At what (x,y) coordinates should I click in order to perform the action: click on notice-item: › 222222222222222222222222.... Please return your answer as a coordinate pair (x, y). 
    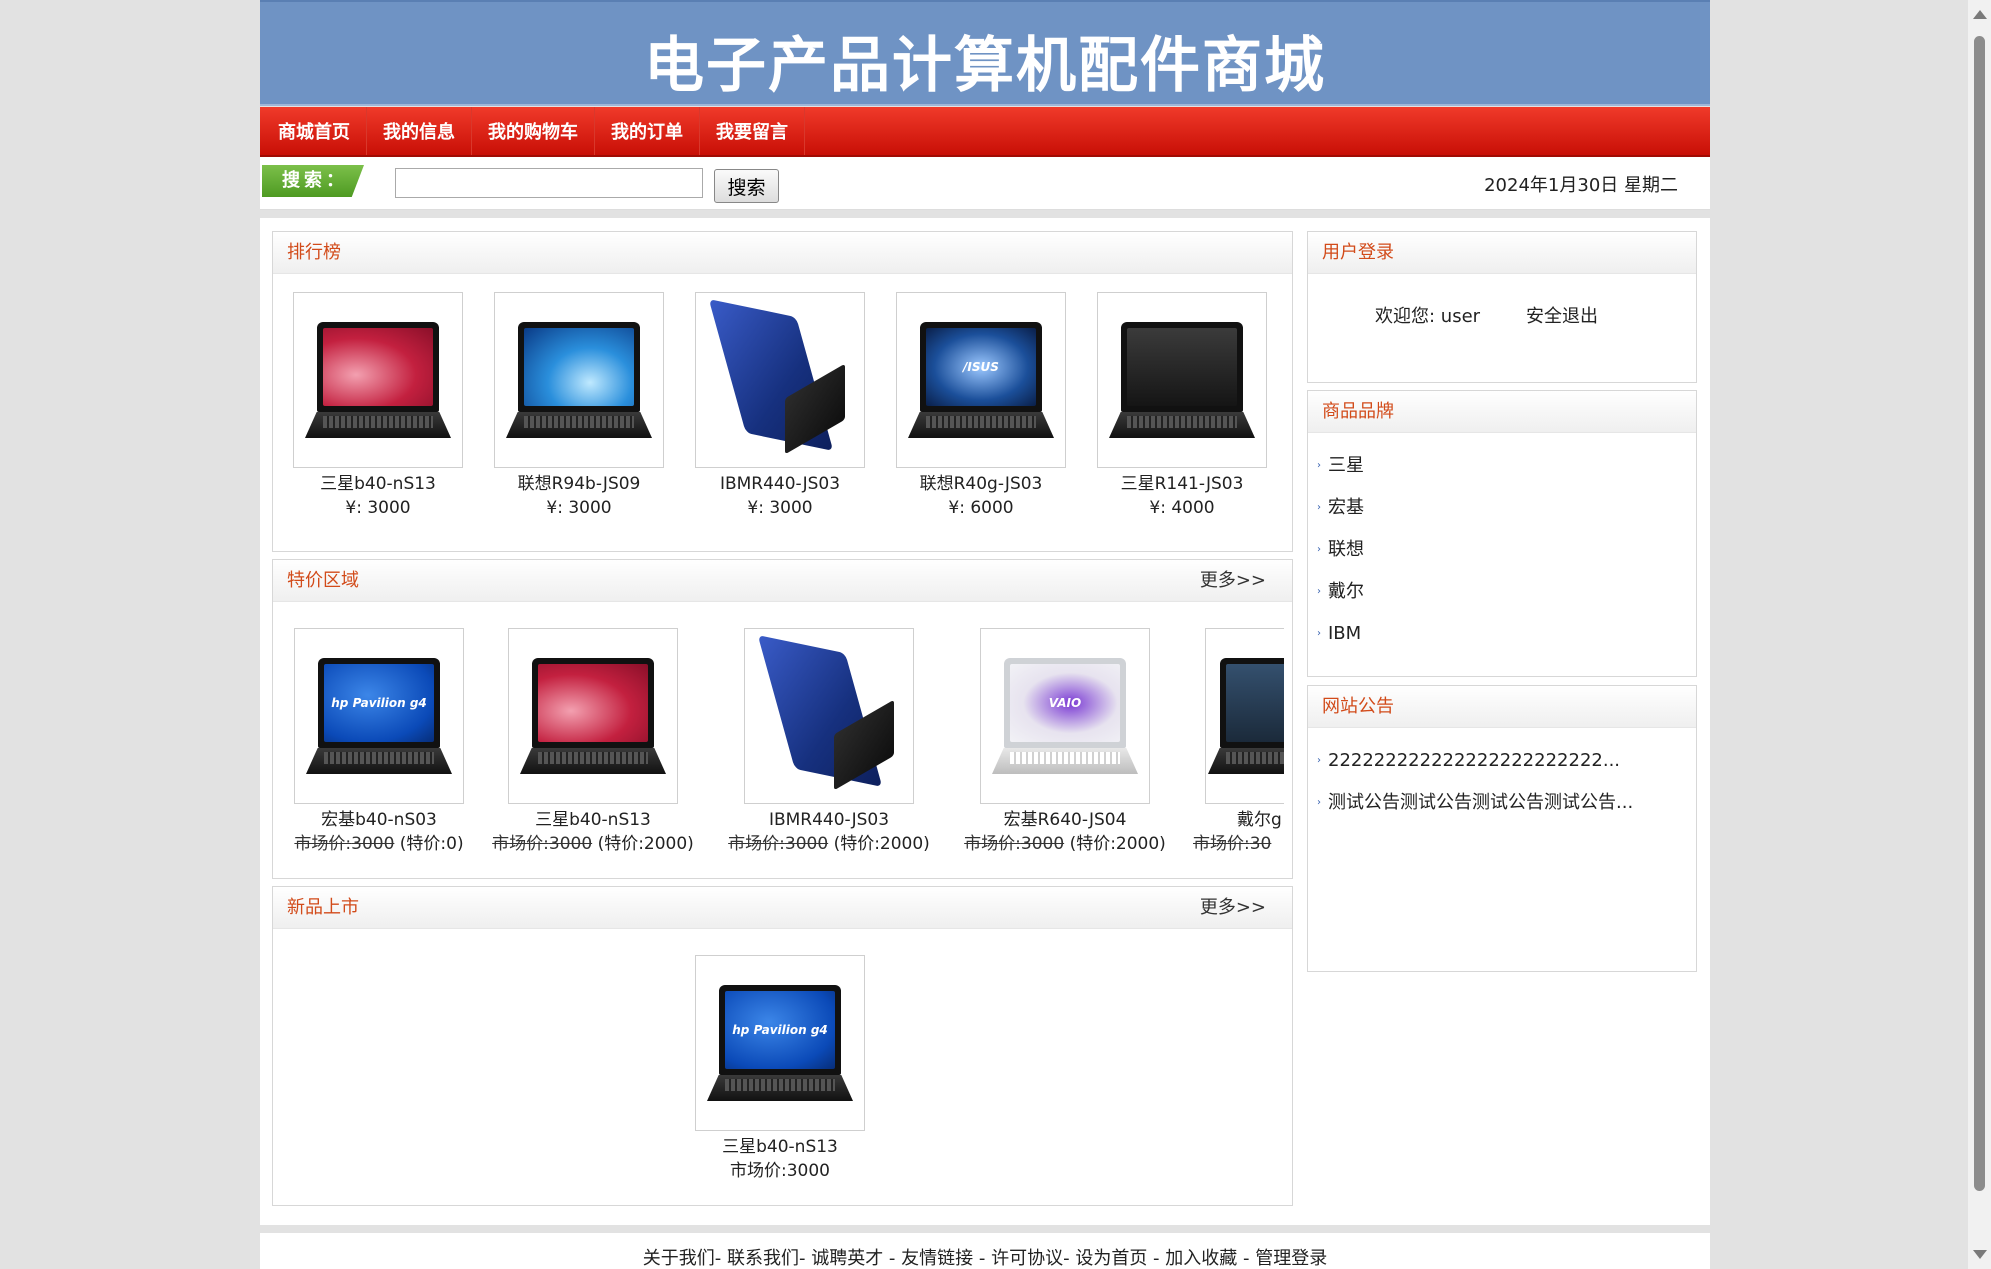
    Looking at the image, I should click on (1502, 761).